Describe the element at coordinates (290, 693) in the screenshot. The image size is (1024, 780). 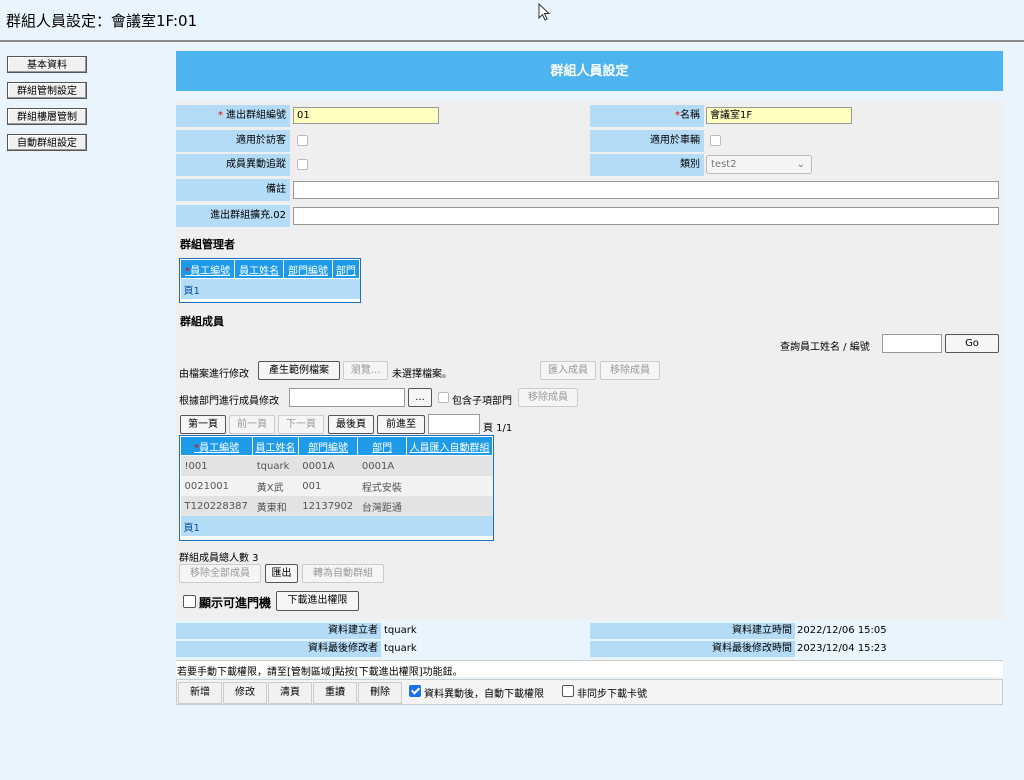
I see `clear-button: 清頁` at that location.